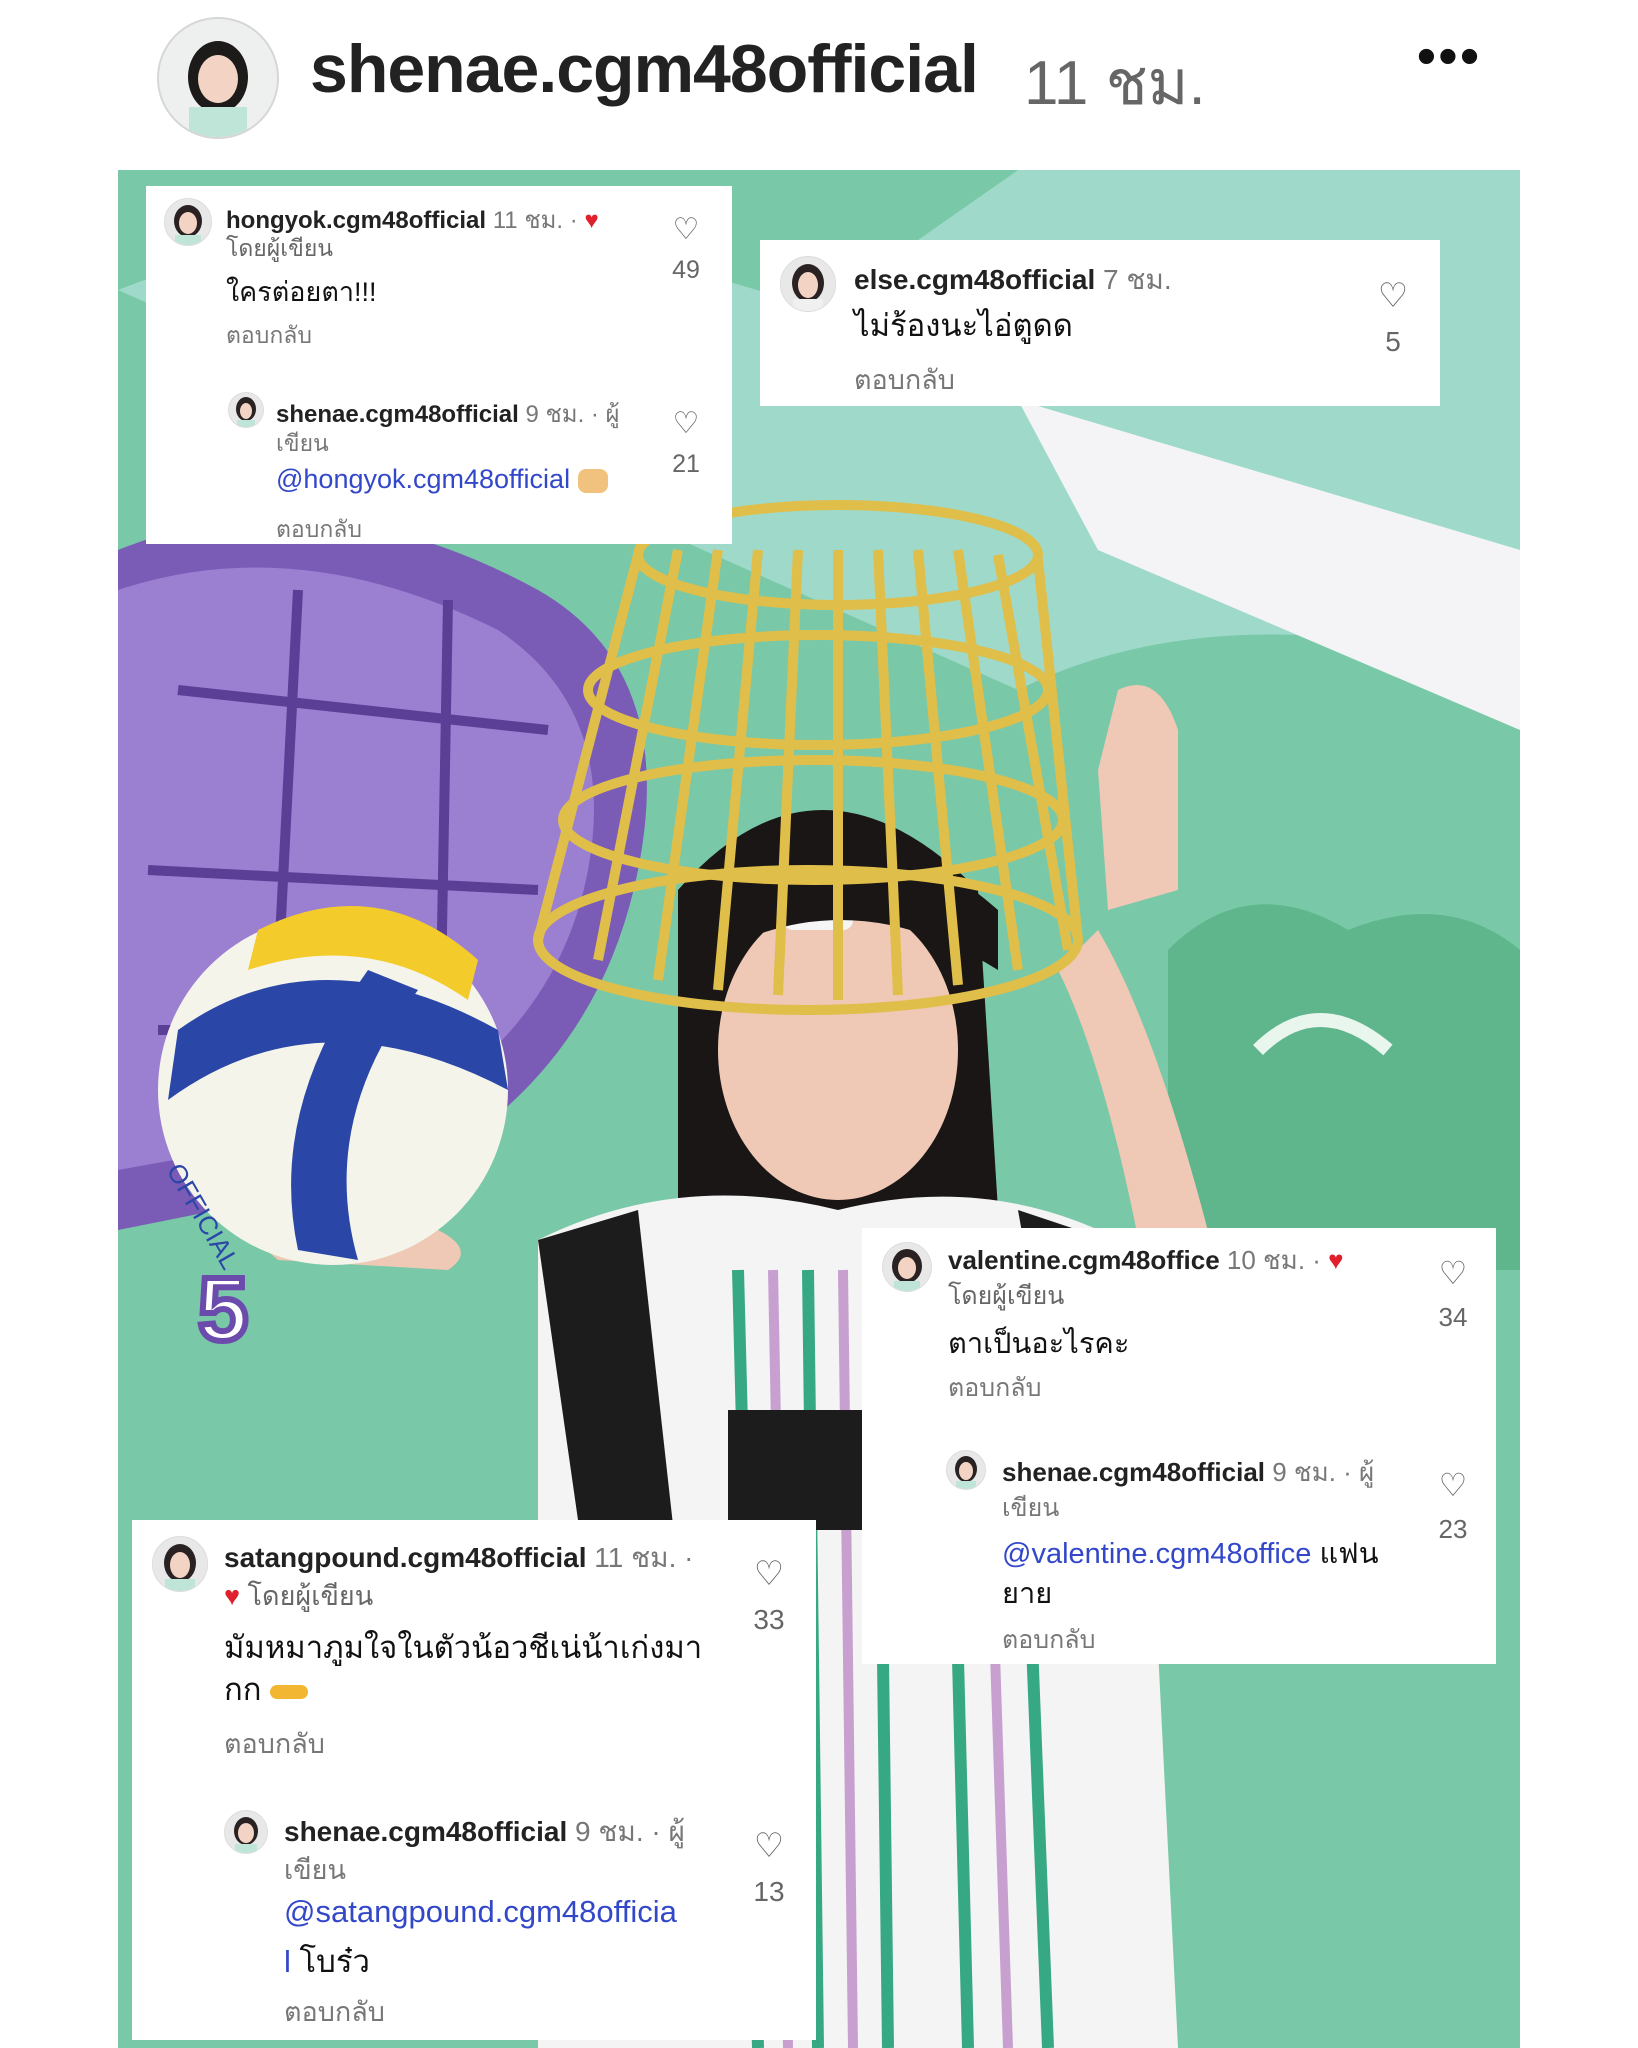 Image resolution: width=1638 pixels, height=2048 pixels. What do you see at coordinates (480, 1912) in the screenshot?
I see `reply-mention-link: @satangpound.cgm48officia` at bounding box center [480, 1912].